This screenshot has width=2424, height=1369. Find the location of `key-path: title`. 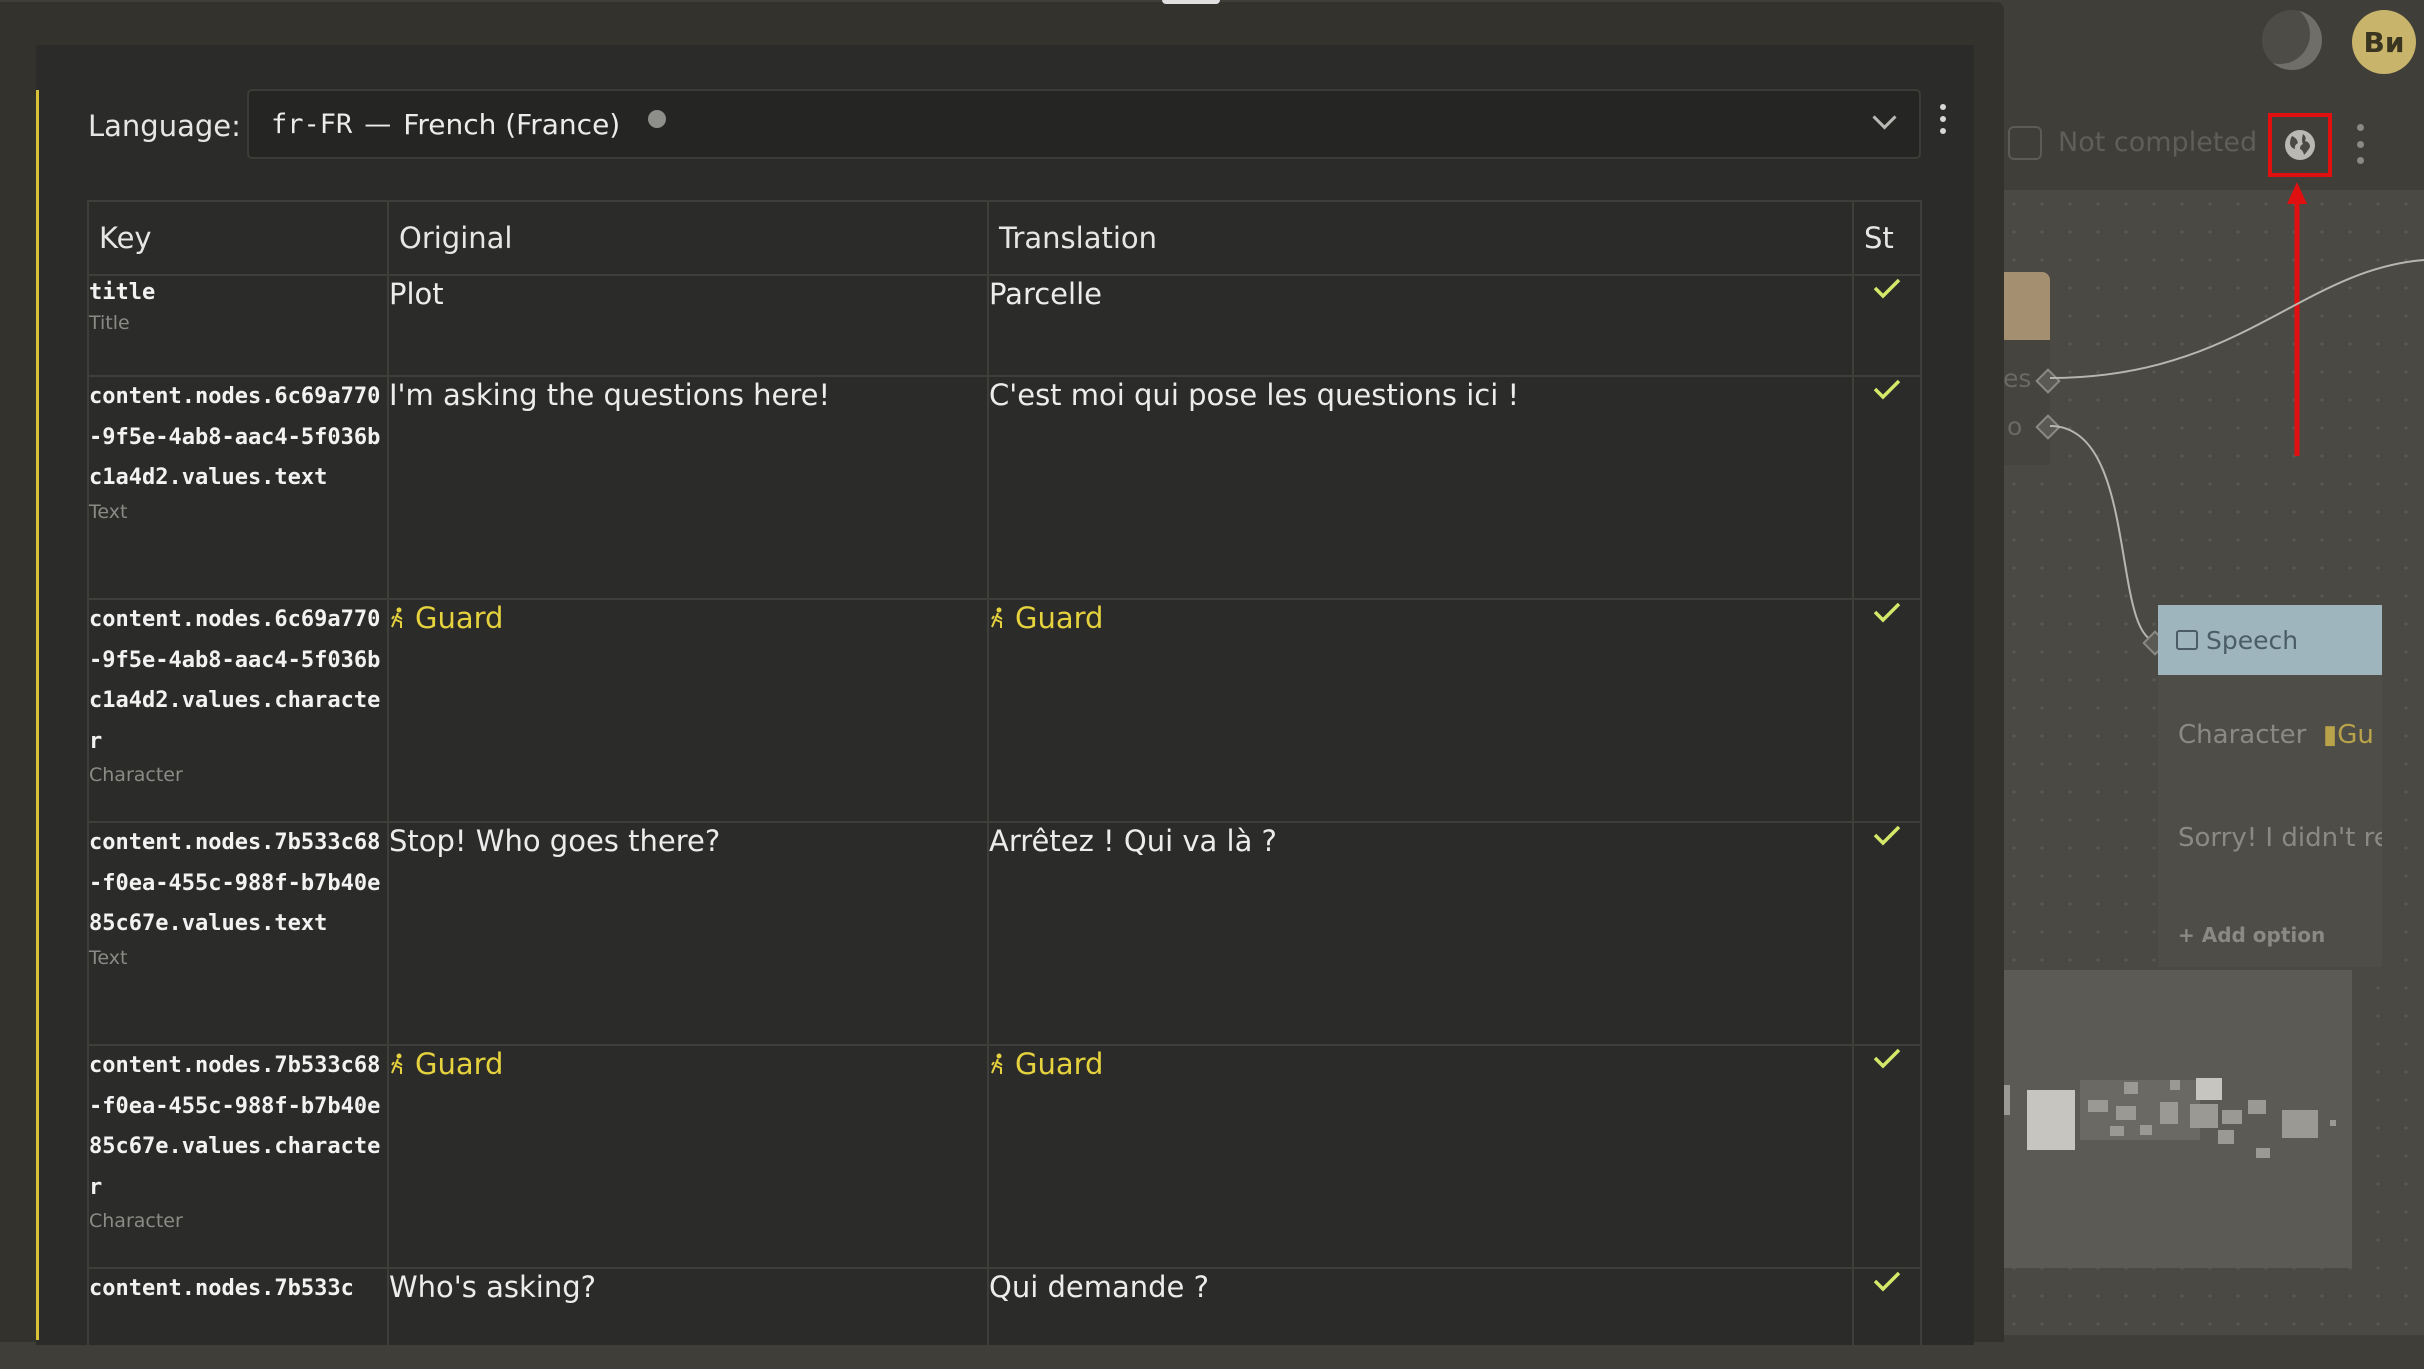

key-path: title is located at coordinates (122, 292).